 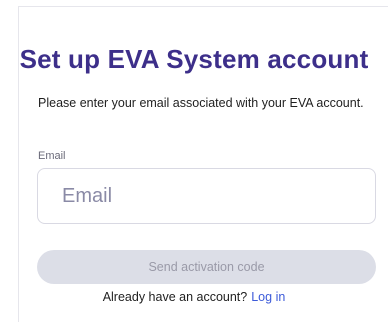 I want to click on send-activation-code-button: Send activation code, so click(x=206, y=267).